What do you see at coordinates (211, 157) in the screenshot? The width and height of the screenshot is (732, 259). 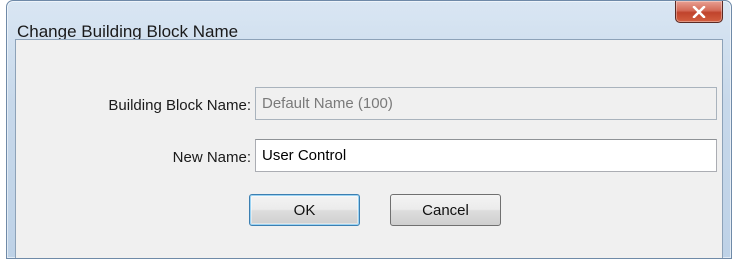 I see `new-name-label: New Name:` at bounding box center [211, 157].